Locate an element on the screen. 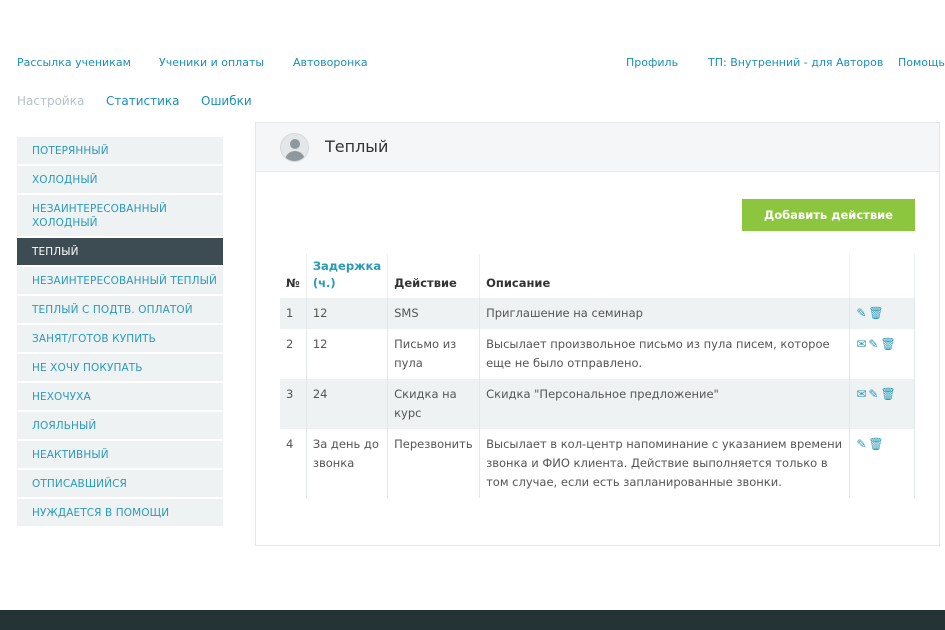 This screenshot has height=630, width=945. sidebar-item: ТЕПЛЫЙ is located at coordinates (120, 251).